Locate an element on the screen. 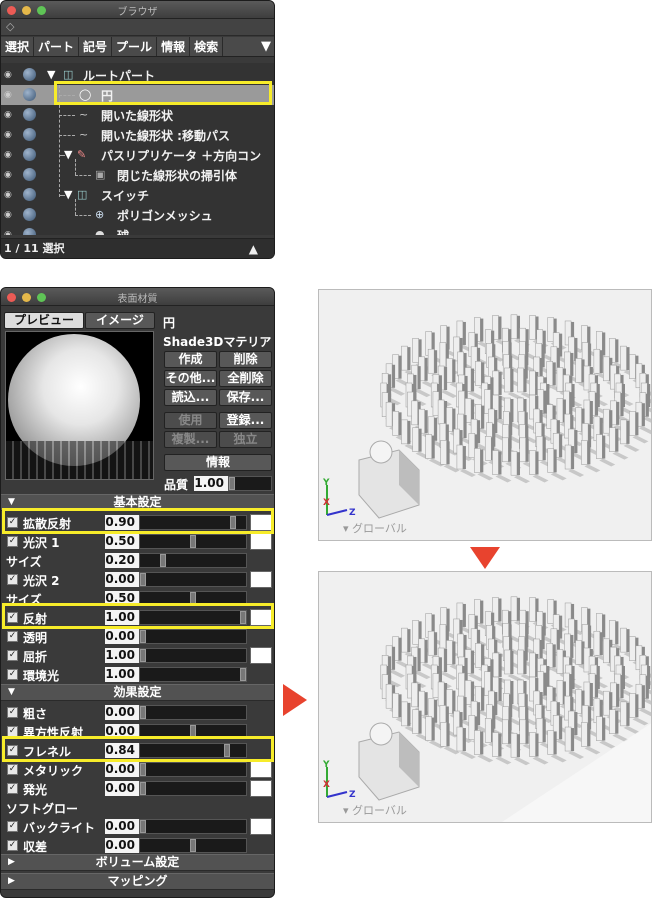  tree-row: ◉ ▣ 閉じた線形状の掃引体 is located at coordinates (137, 175).